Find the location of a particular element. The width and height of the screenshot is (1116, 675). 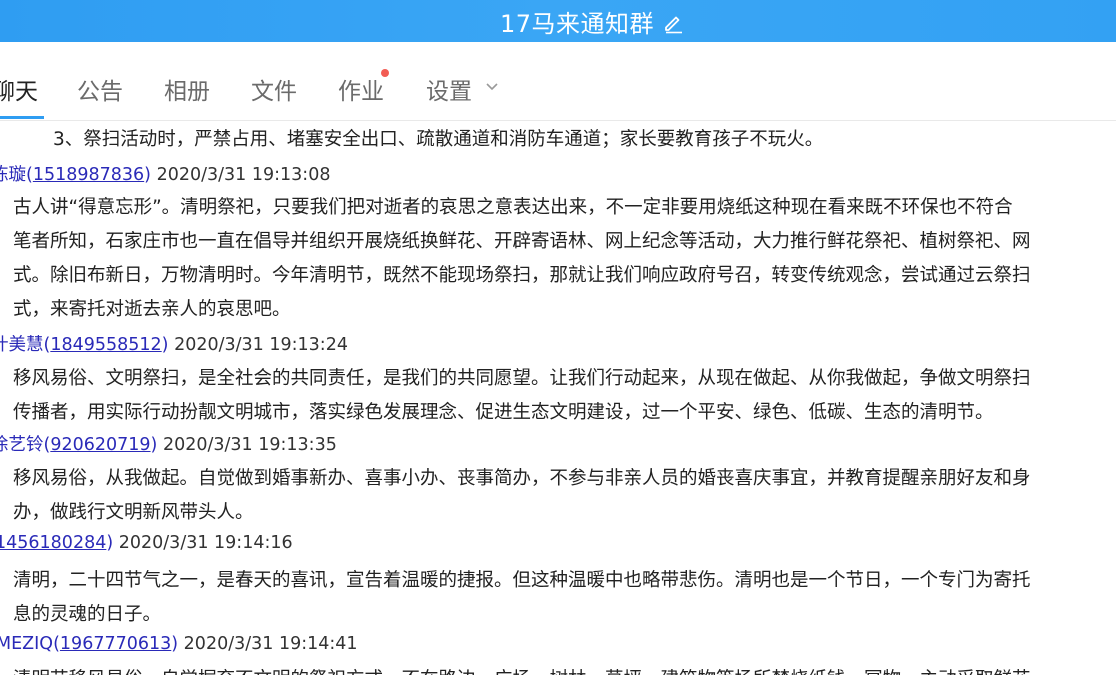

message-header: 叶美慧(1849558512) 2020/3/31 19:13:24 is located at coordinates (174, 343).